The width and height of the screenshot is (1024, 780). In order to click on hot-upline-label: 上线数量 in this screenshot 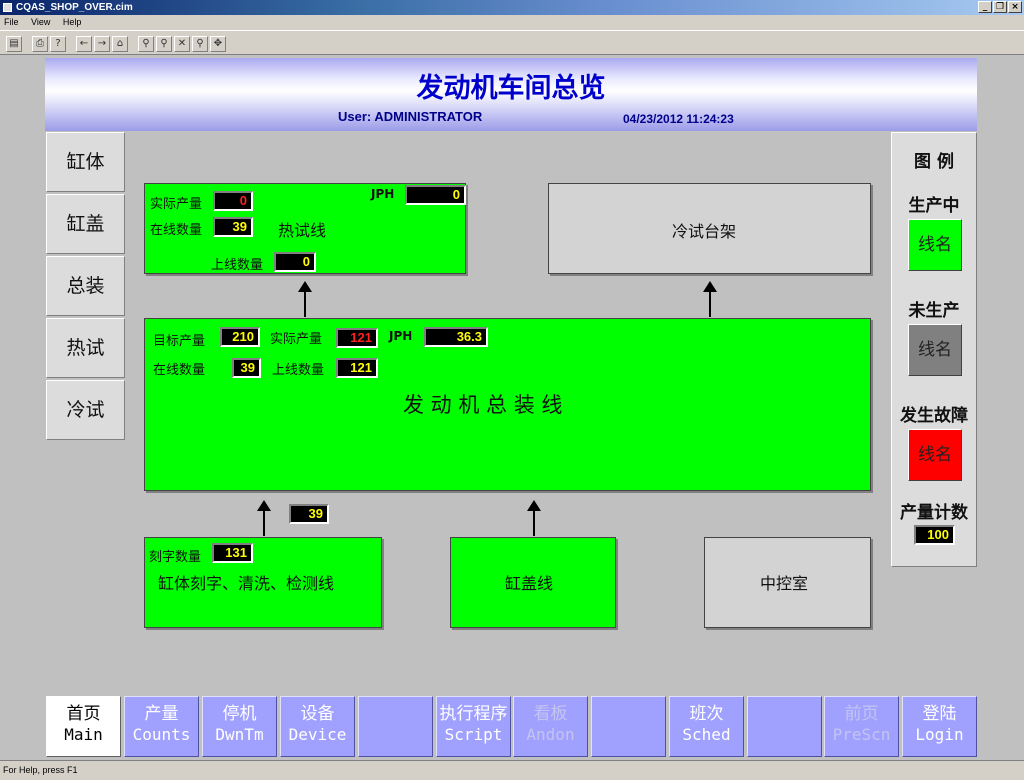, I will do `click(237, 265)`.